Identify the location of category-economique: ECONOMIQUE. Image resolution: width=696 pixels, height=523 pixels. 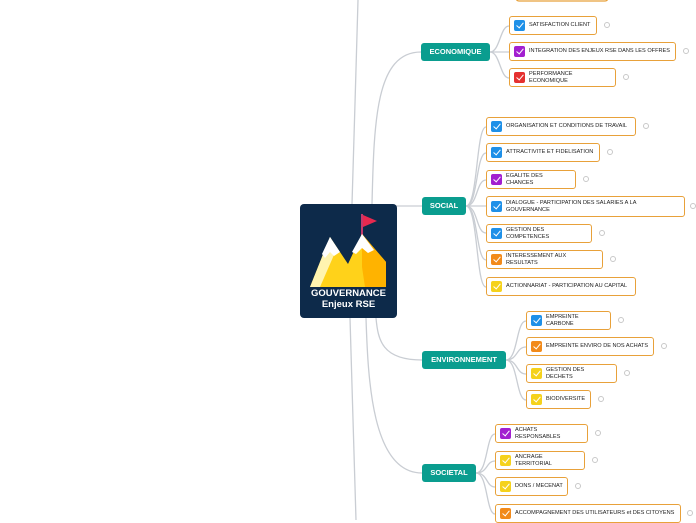
(455, 52).